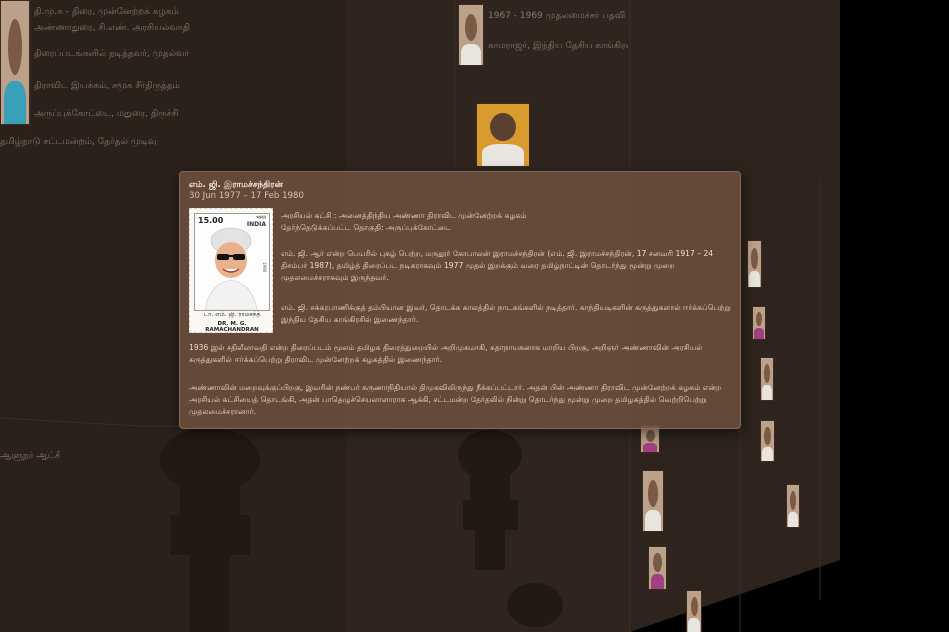 This screenshot has width=949, height=632. I want to click on stamp-english-name: DR. M. G. RAMACHANDRAN, so click(232, 327).